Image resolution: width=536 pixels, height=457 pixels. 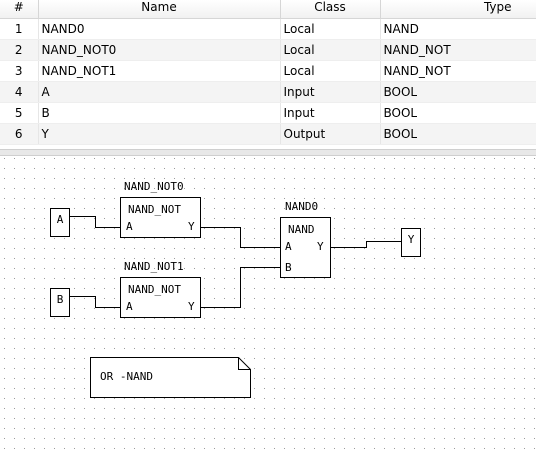 I want to click on row-name: NAND0, so click(x=159, y=29).